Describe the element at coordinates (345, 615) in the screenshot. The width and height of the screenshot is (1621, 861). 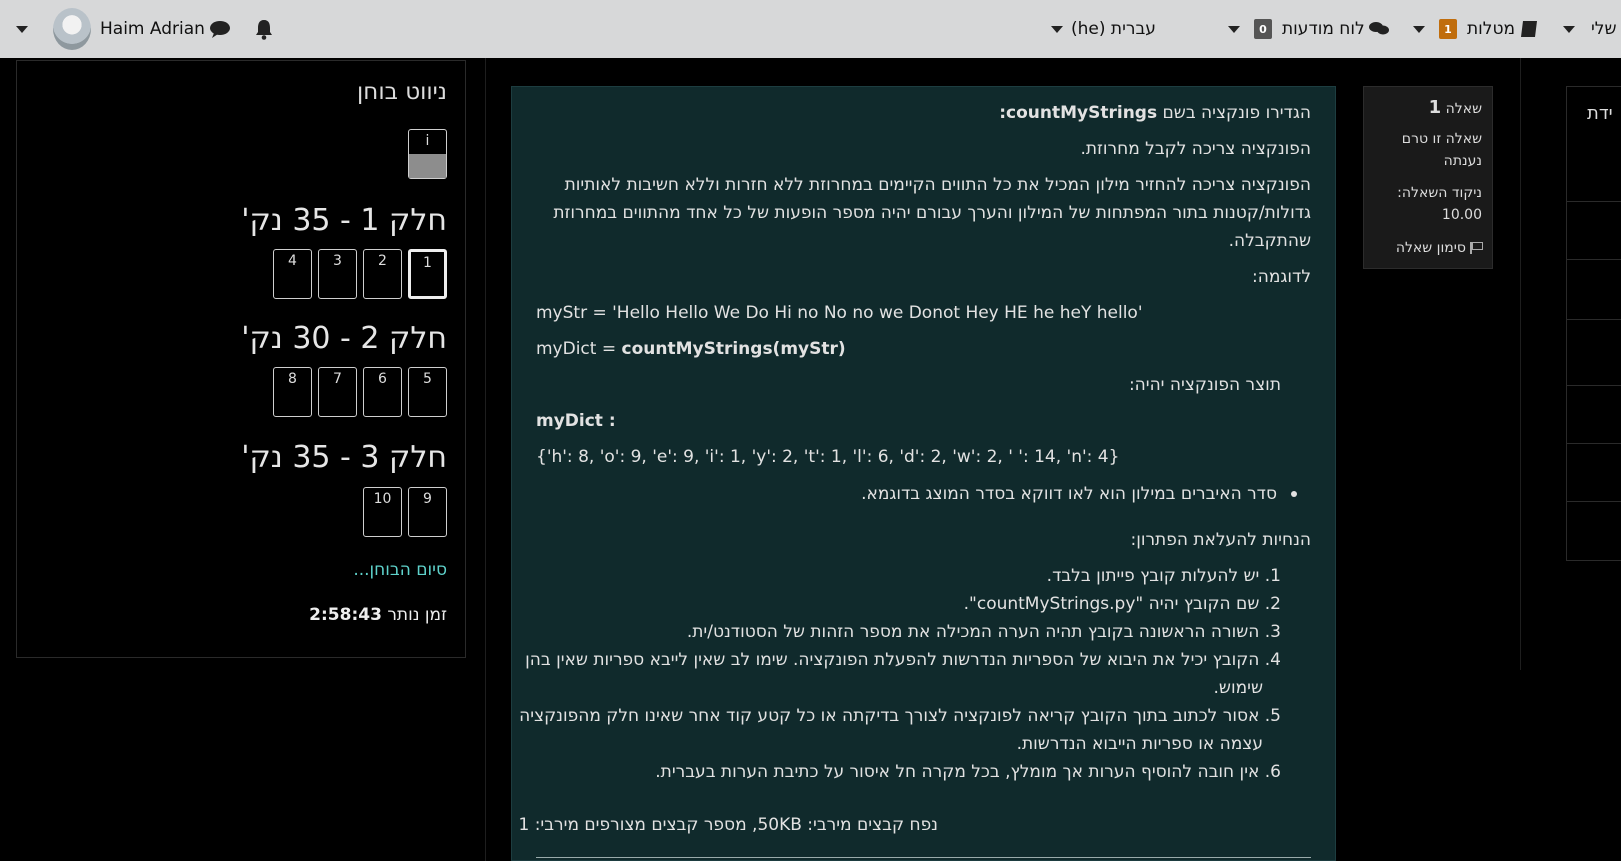
I see `timer-value: 2:58:43` at that location.